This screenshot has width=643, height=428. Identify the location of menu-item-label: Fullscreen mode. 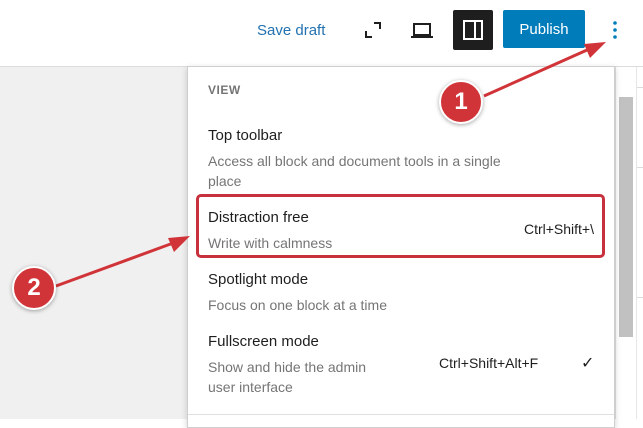
(263, 341).